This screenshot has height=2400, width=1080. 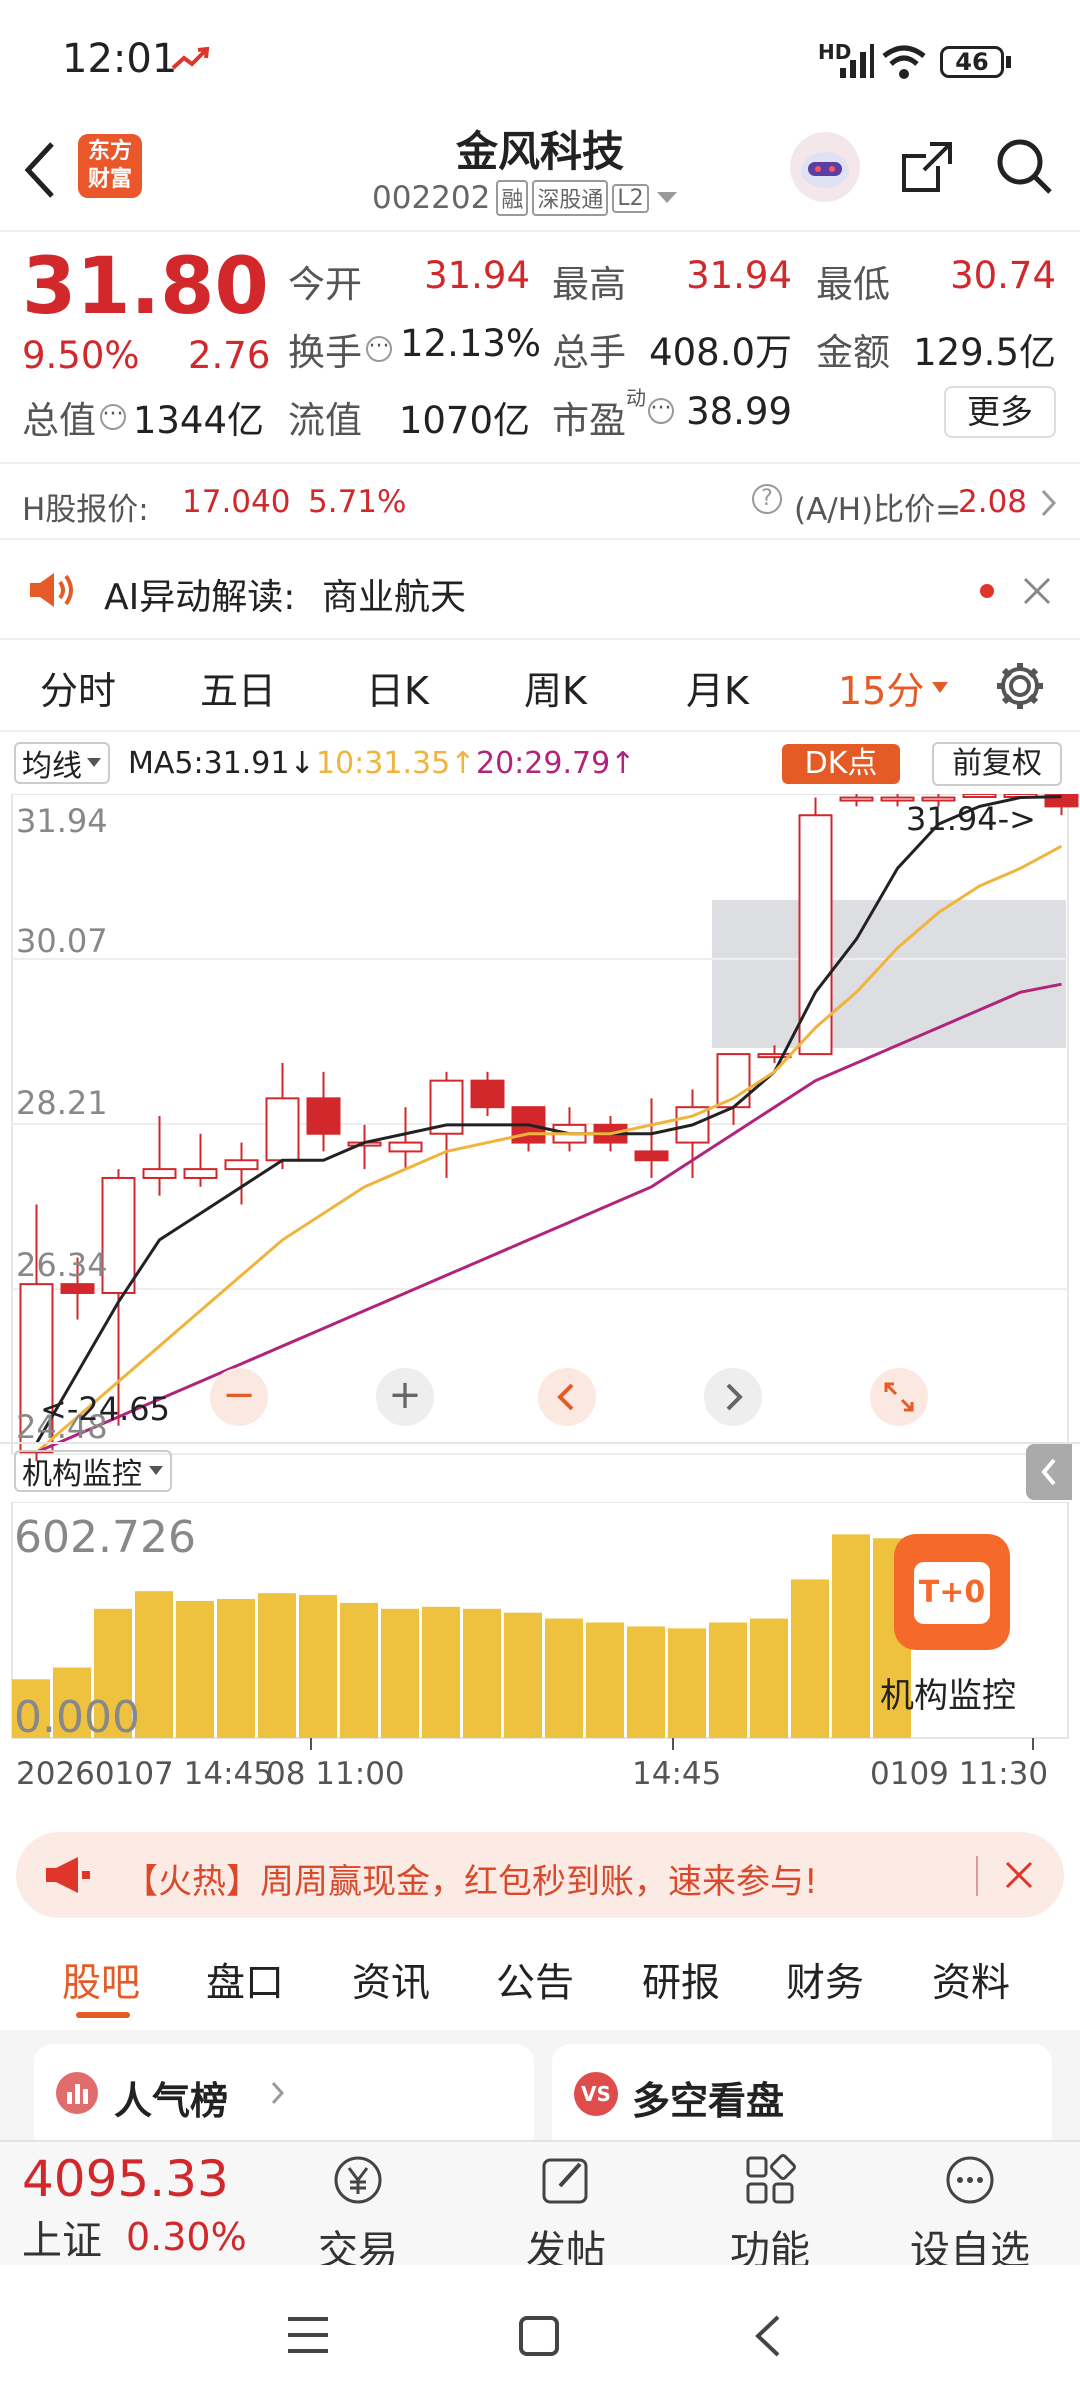 I want to click on ai-label: AI异动解读:, so click(x=200, y=597).